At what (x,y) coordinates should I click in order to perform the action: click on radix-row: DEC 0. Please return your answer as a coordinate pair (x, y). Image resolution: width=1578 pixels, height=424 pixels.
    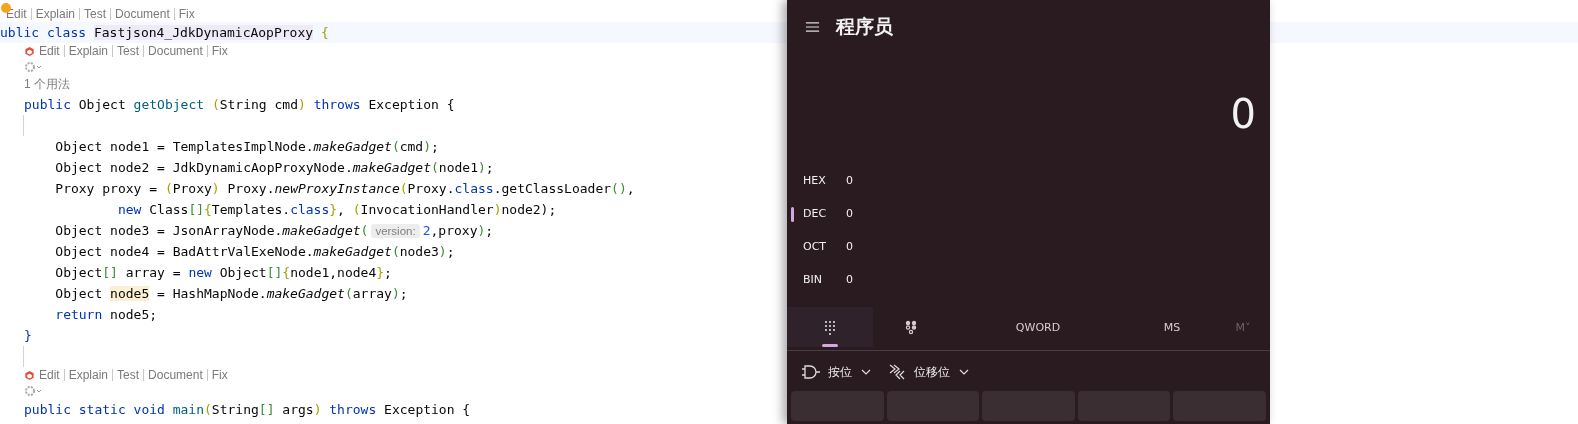
    Looking at the image, I should click on (855, 213).